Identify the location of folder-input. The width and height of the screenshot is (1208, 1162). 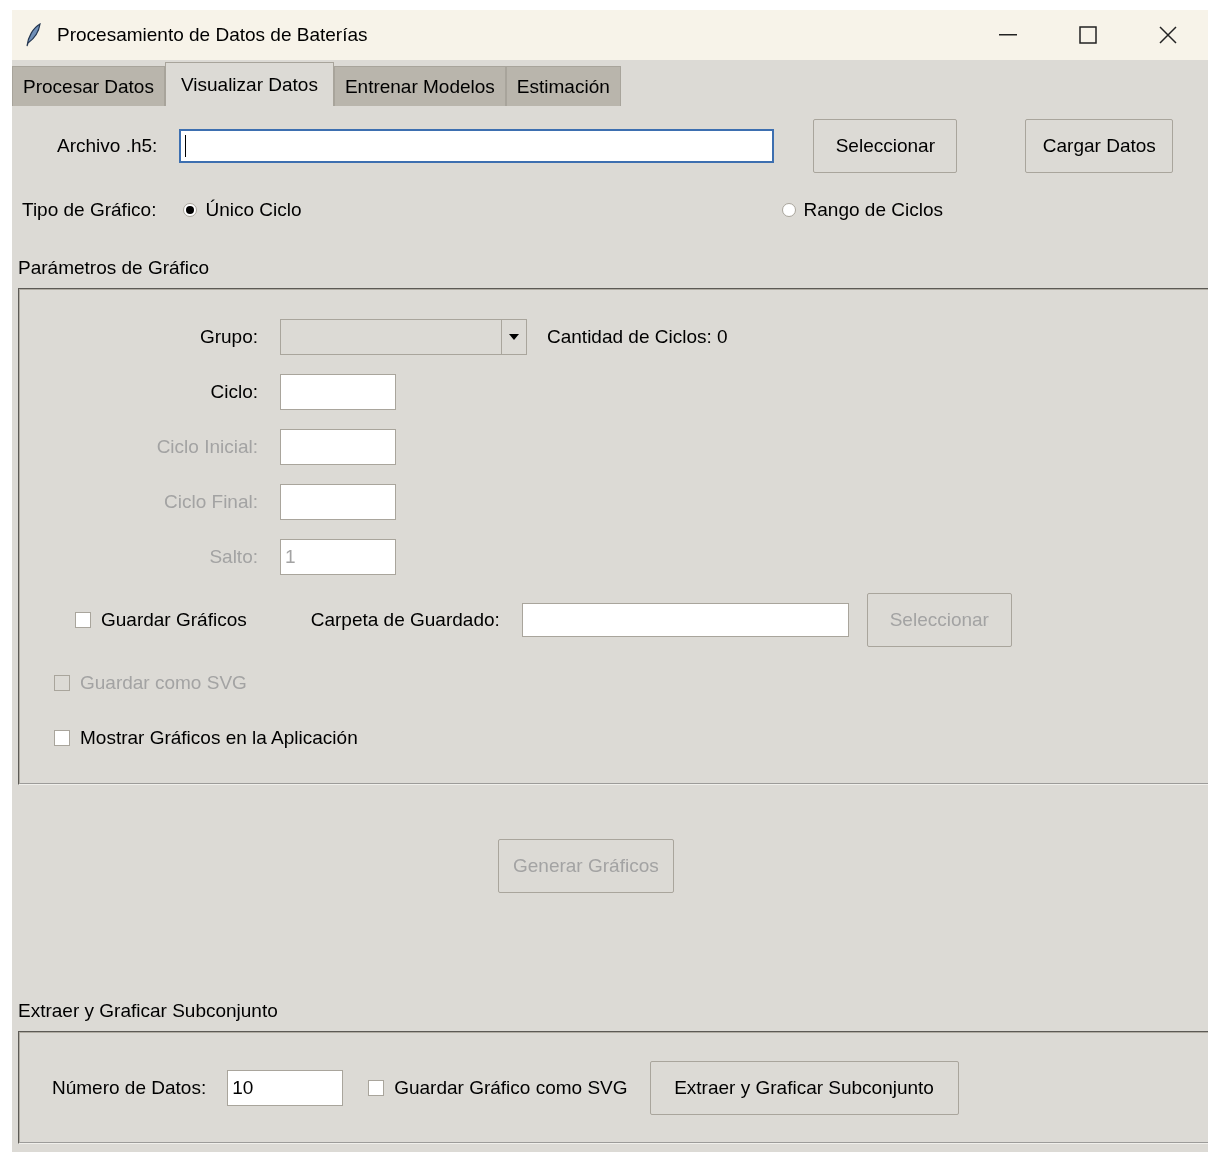
(685, 619).